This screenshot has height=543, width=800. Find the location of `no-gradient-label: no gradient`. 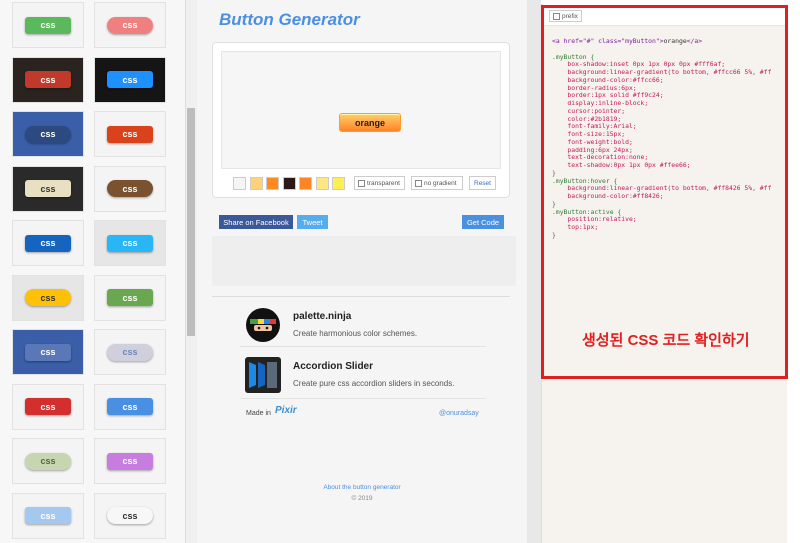

no-gradient-label: no gradient is located at coordinates (440, 183).